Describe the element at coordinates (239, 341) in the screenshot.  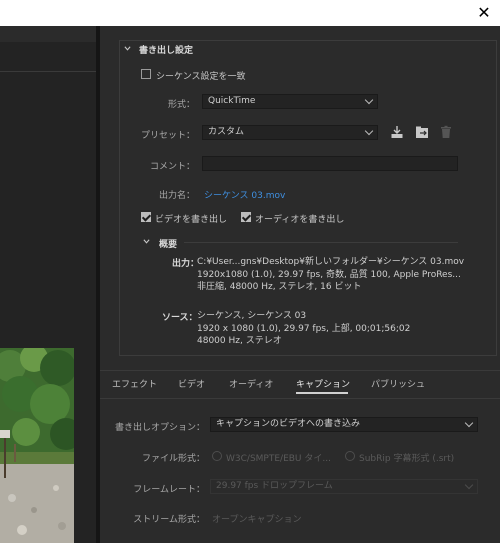
I see `summary-source-line: 48000 Hz, ステレオ` at that location.